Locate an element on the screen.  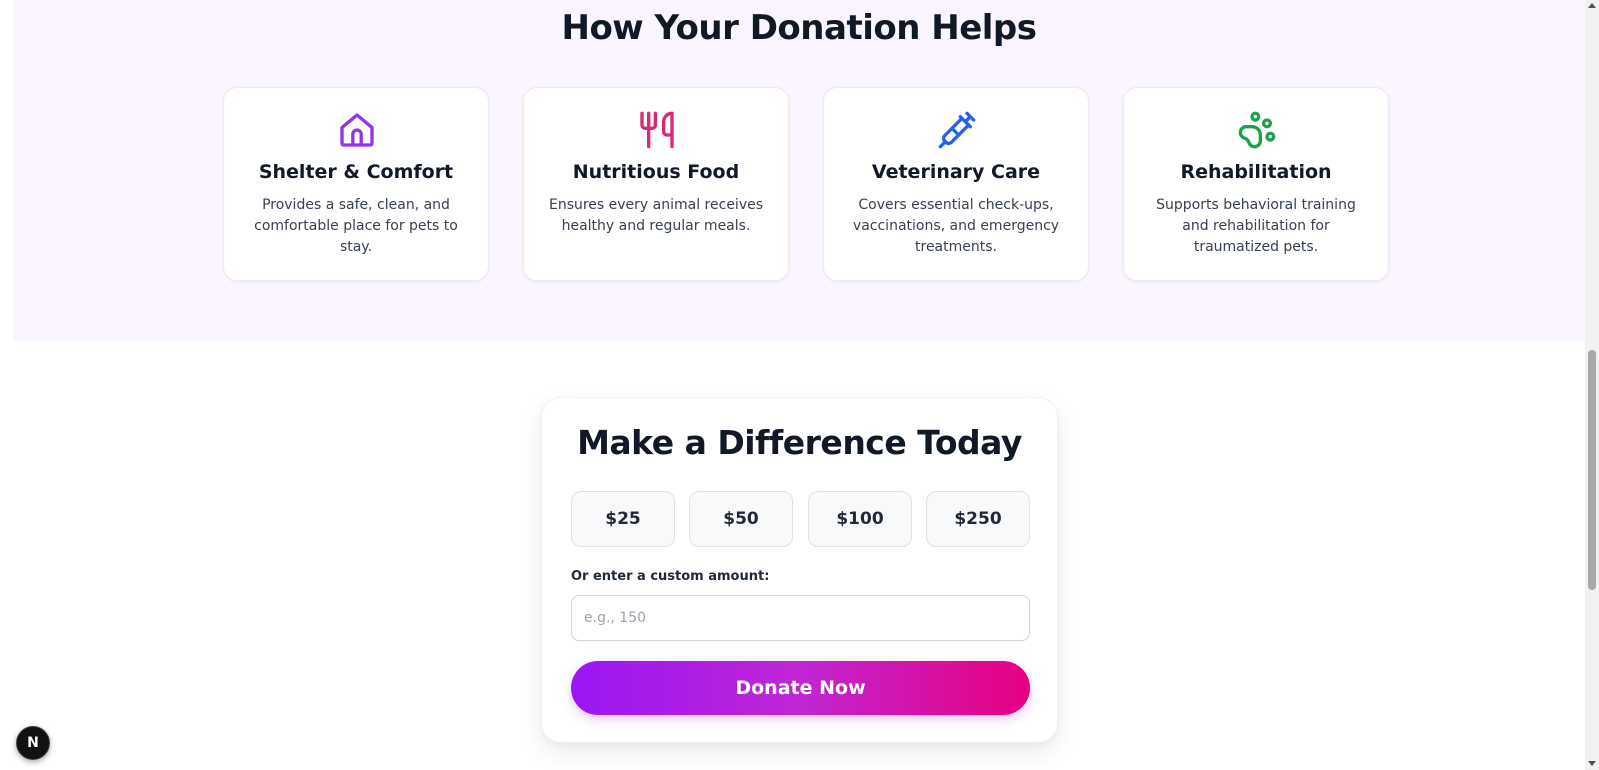
amount-button-100: $100 is located at coordinates (860, 519).